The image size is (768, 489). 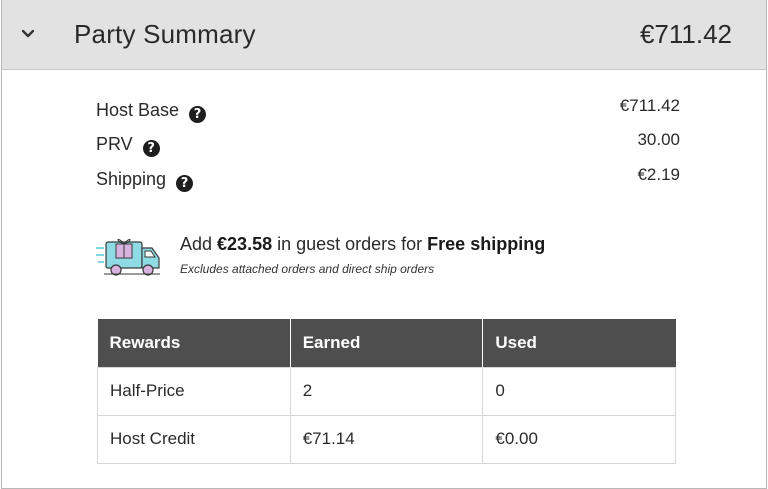 I want to click on prv-row: PRV? 30.00, so click(x=388, y=144).